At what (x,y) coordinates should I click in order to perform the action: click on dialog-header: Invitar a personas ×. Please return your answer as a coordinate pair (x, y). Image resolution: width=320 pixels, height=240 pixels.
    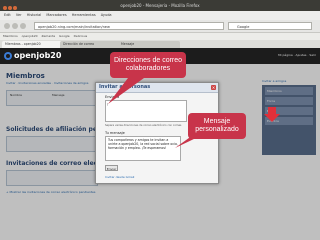
    Looking at the image, I should click on (157, 88).